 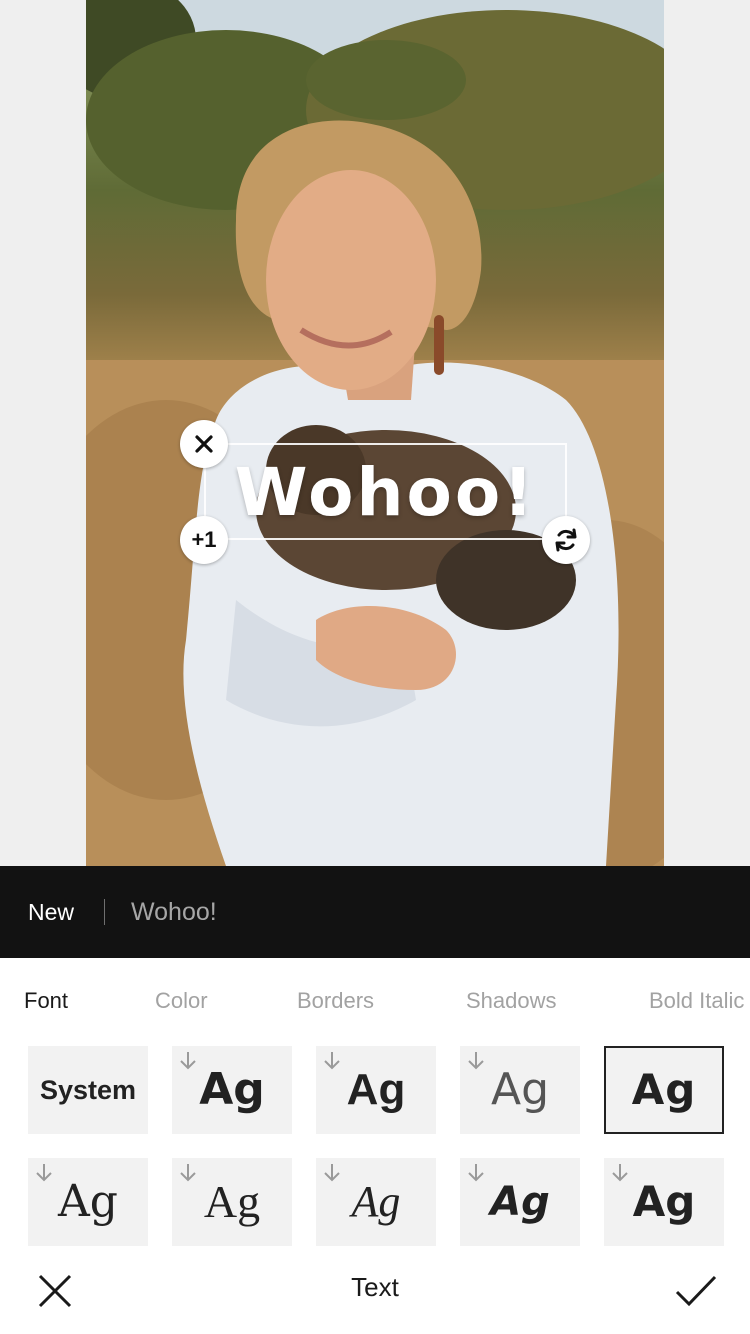 I want to click on layer-bar: New Wohoo!, so click(x=375, y=912).